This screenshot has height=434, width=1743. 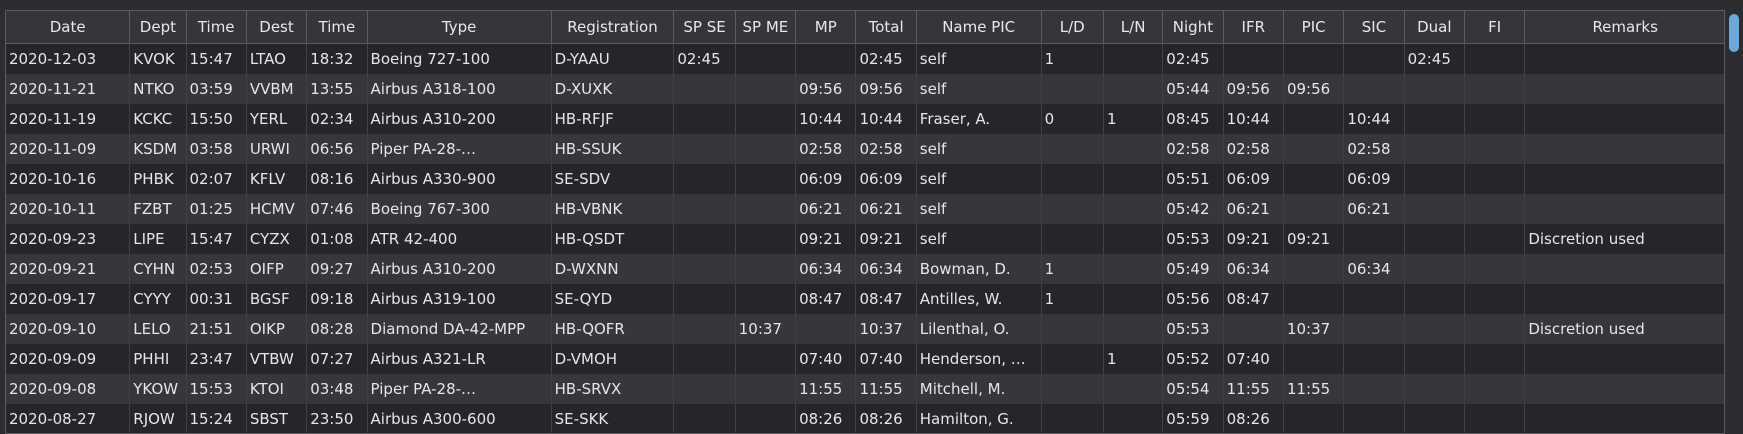 I want to click on table-cell: Bowman, D., so click(x=979, y=269).